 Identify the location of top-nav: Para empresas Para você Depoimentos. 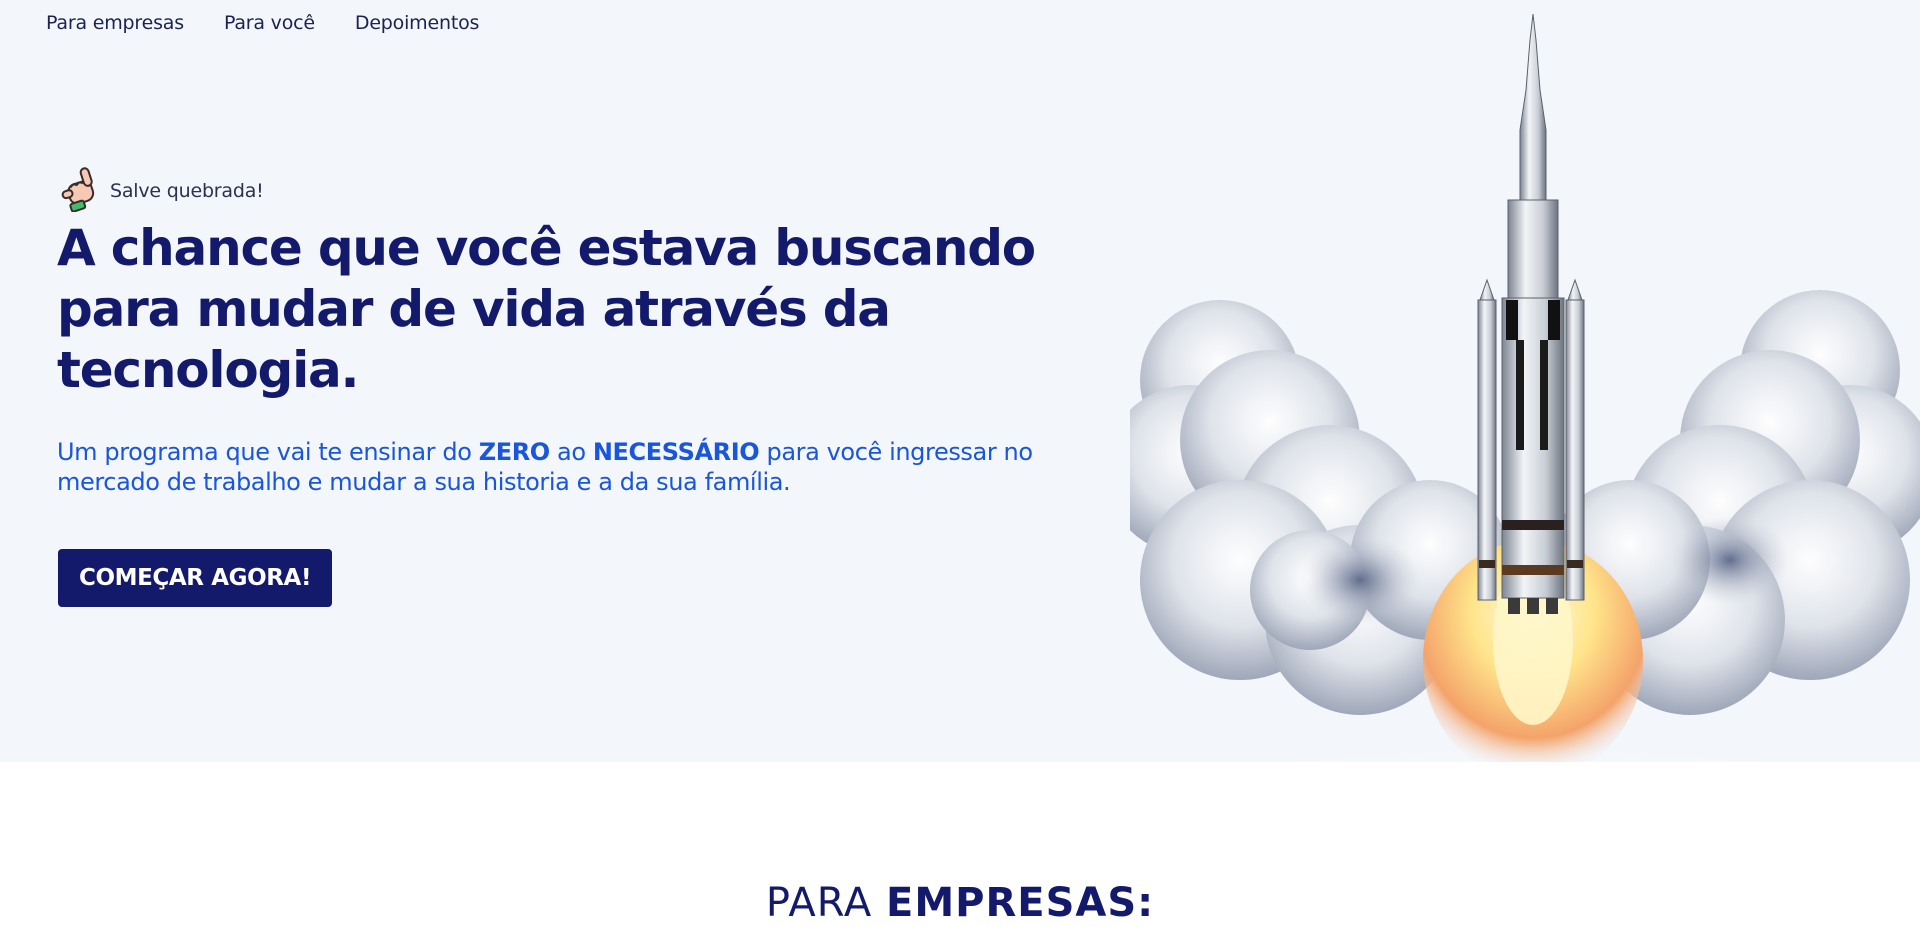
(262, 23).